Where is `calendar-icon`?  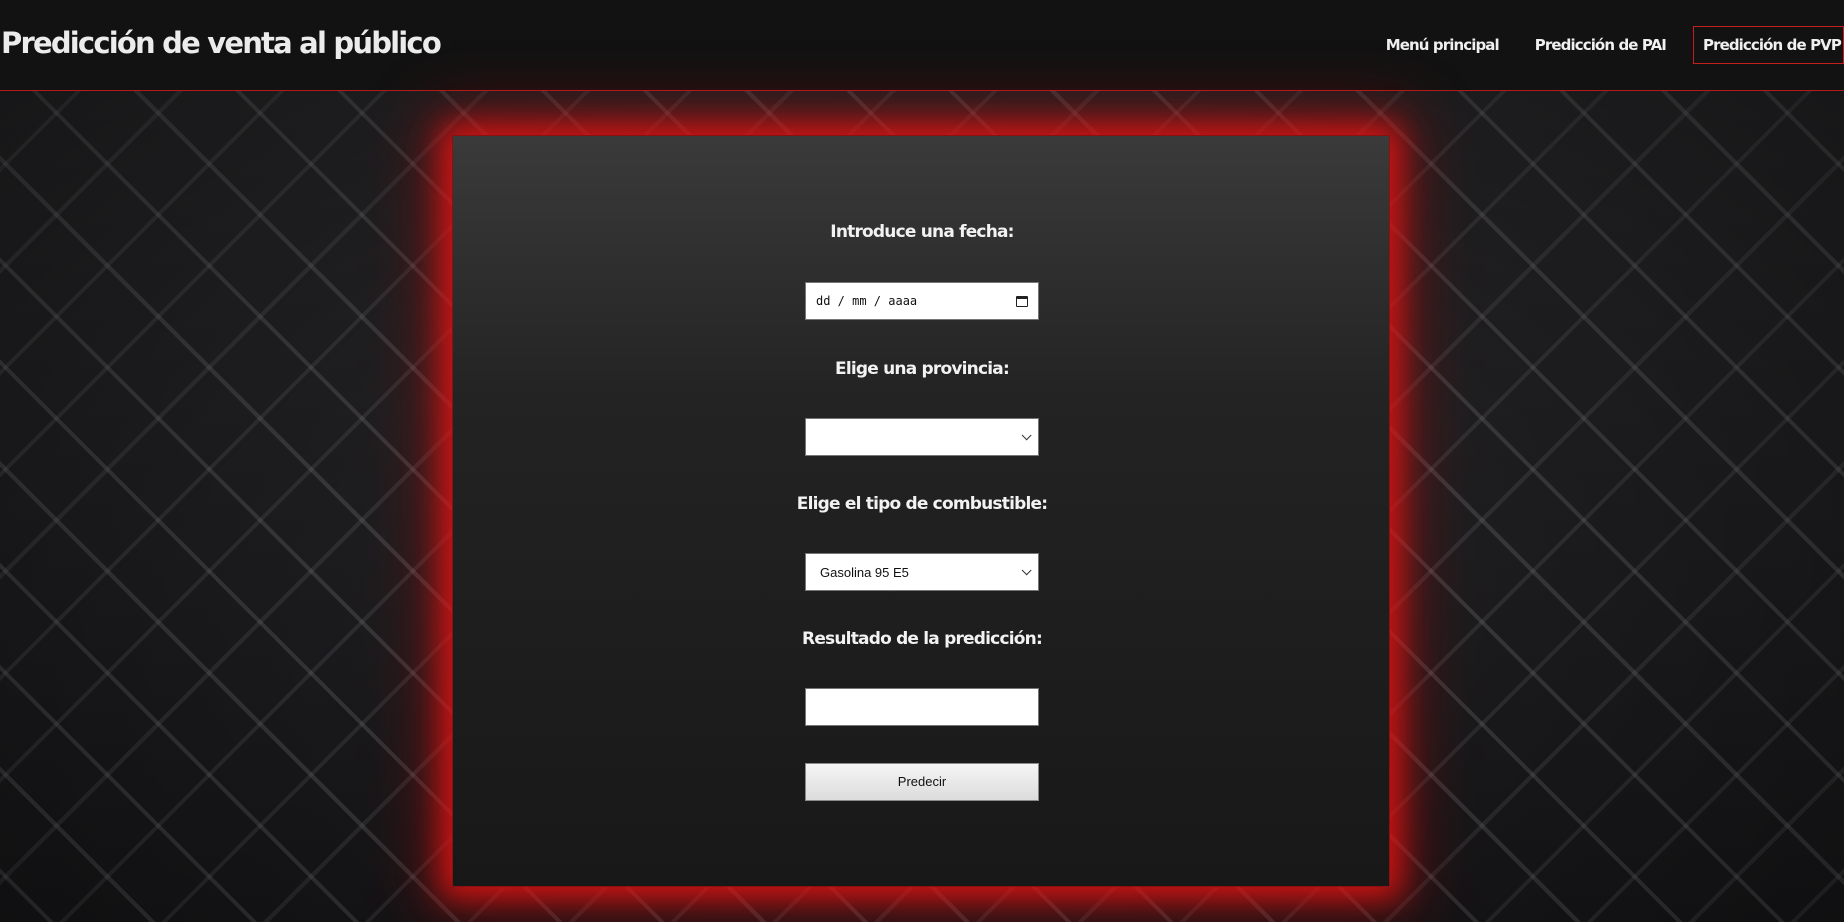
calendar-icon is located at coordinates (1022, 301).